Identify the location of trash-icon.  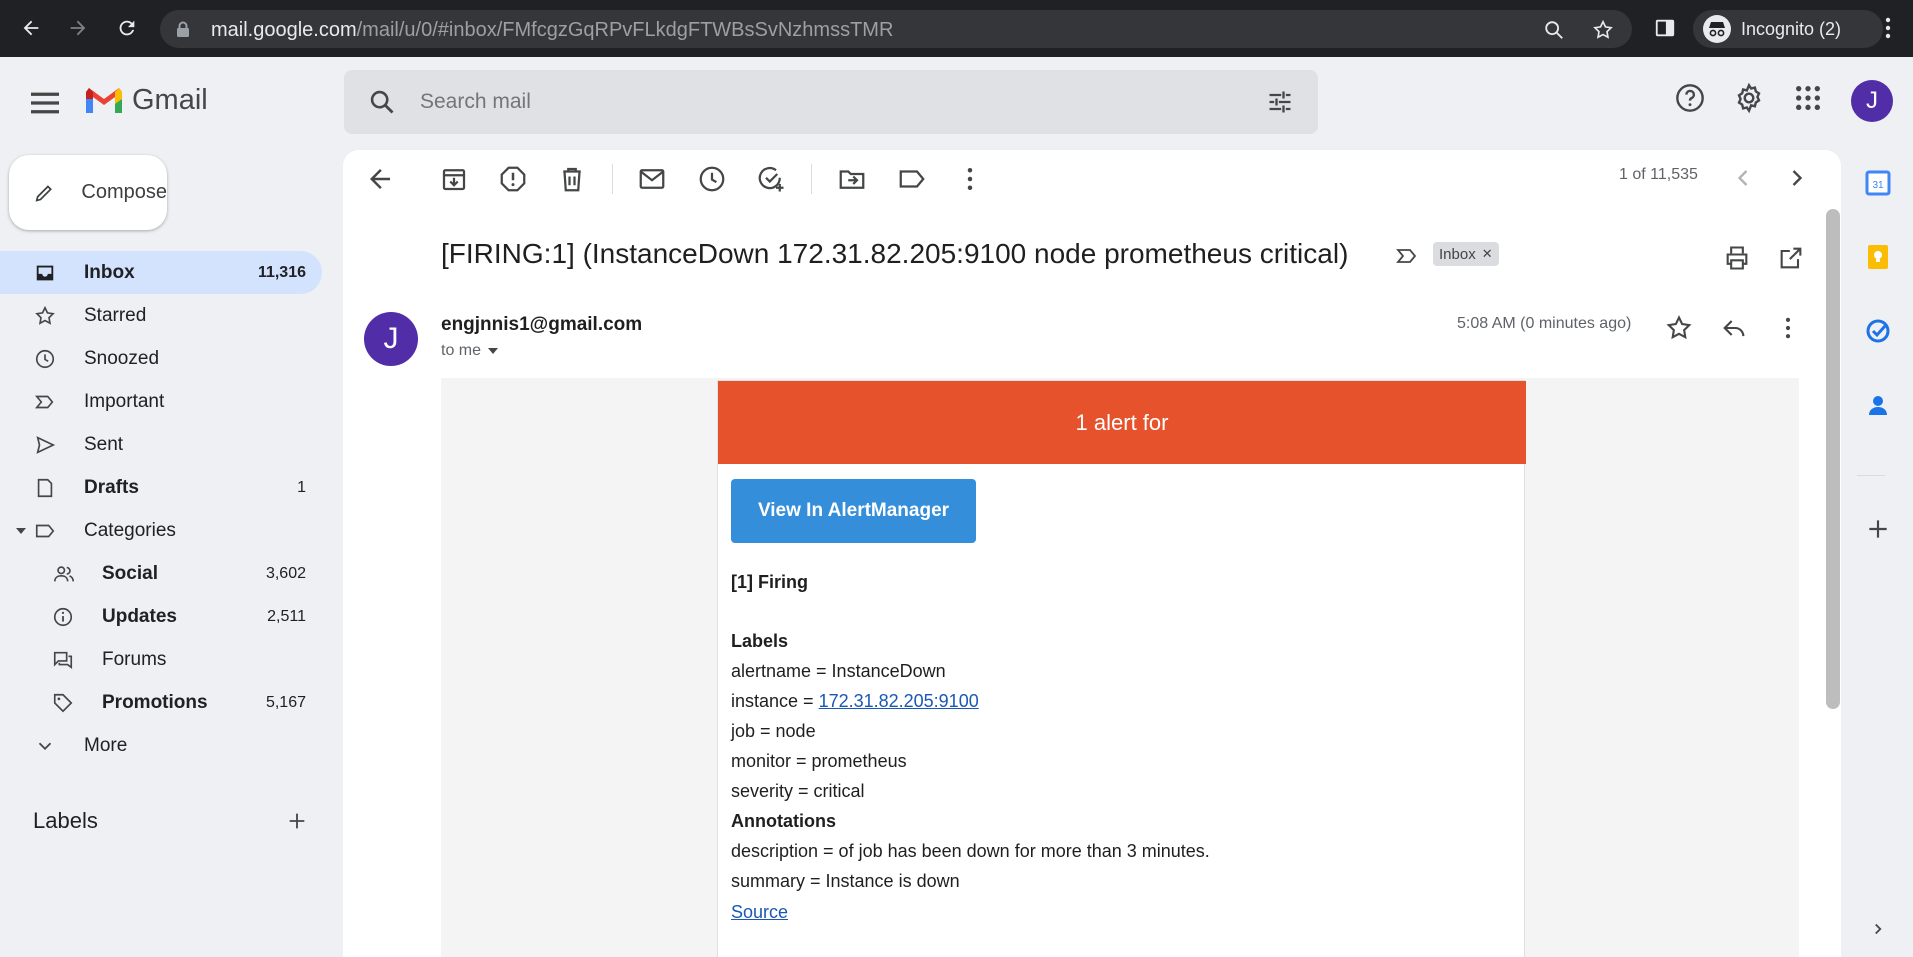
(572, 179).